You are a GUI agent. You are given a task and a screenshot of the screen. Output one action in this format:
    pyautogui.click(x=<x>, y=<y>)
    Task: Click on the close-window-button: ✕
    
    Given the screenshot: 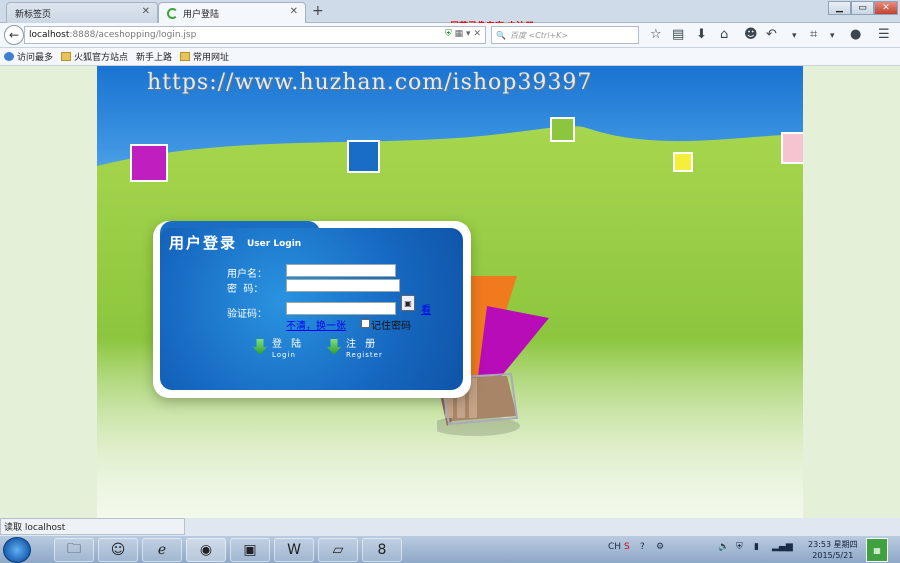 What is the action you would take?
    pyautogui.click(x=886, y=8)
    